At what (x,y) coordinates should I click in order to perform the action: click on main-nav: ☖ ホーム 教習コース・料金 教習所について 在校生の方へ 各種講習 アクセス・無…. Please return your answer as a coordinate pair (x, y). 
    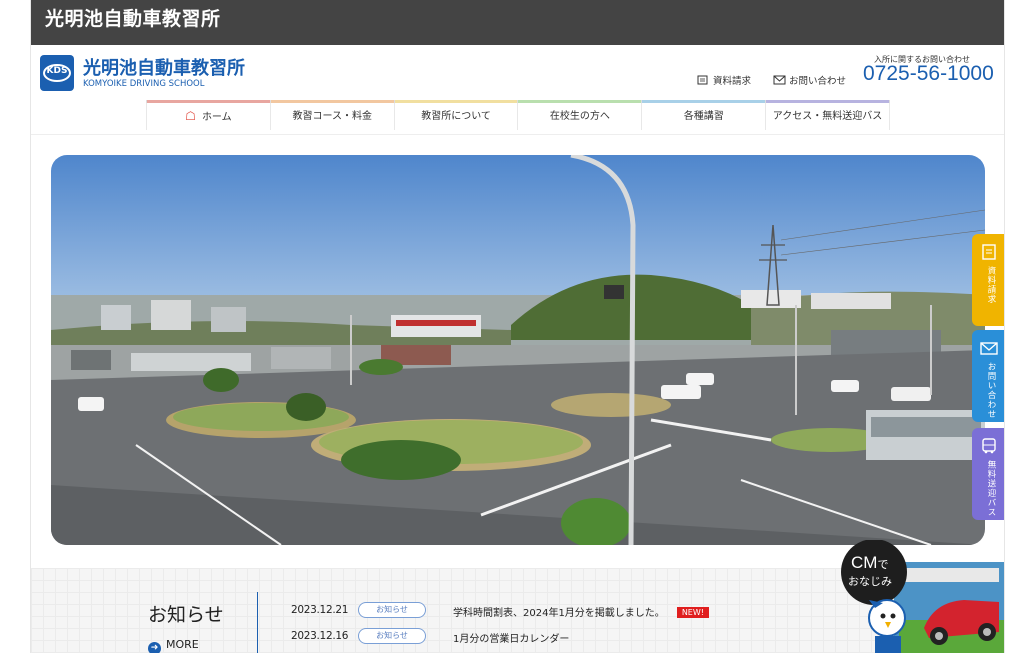
    Looking at the image, I should click on (518, 115).